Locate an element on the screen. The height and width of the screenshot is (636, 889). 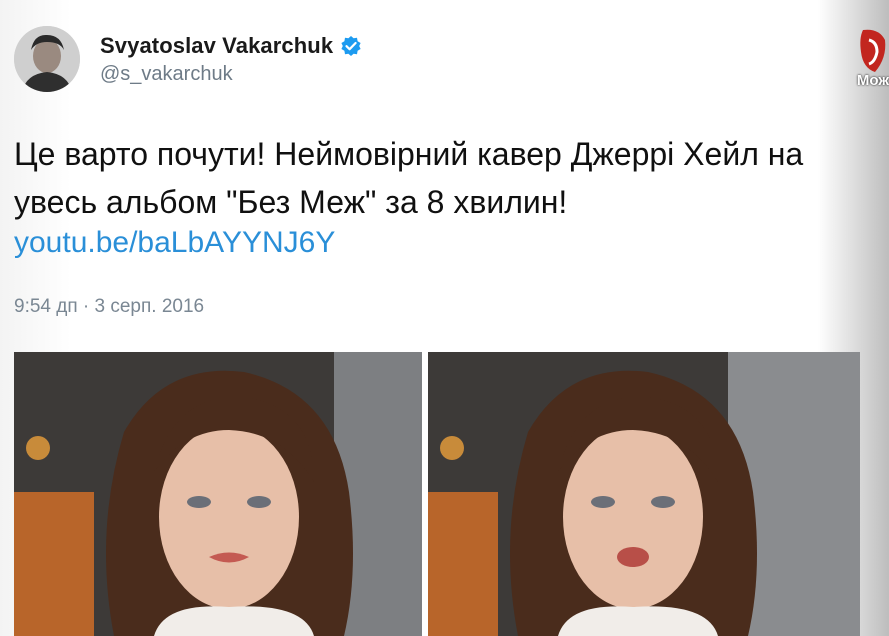
verified-badge-icon is located at coordinates (351, 46).